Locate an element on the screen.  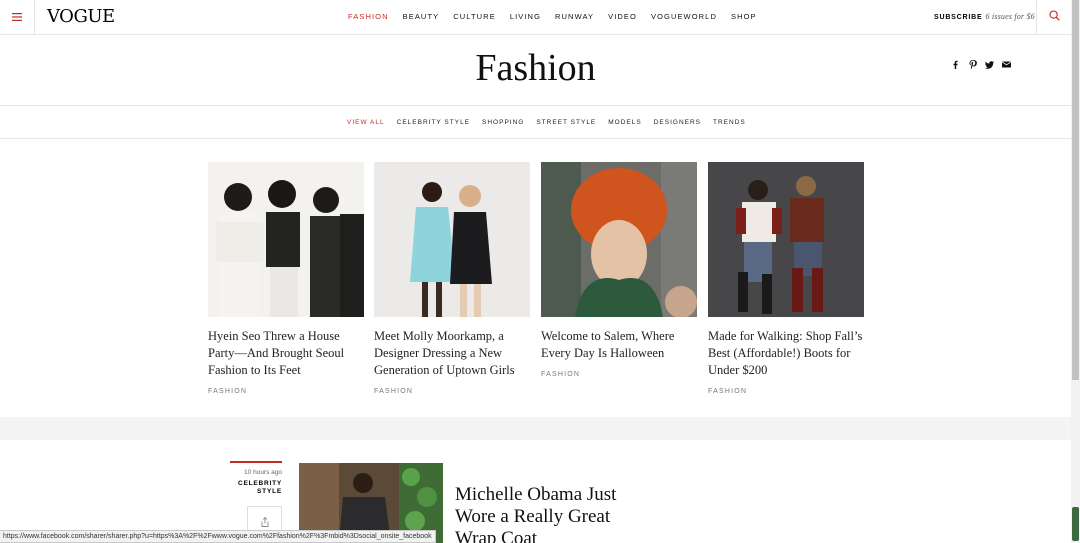
facebook-icon is located at coordinates (955, 64).